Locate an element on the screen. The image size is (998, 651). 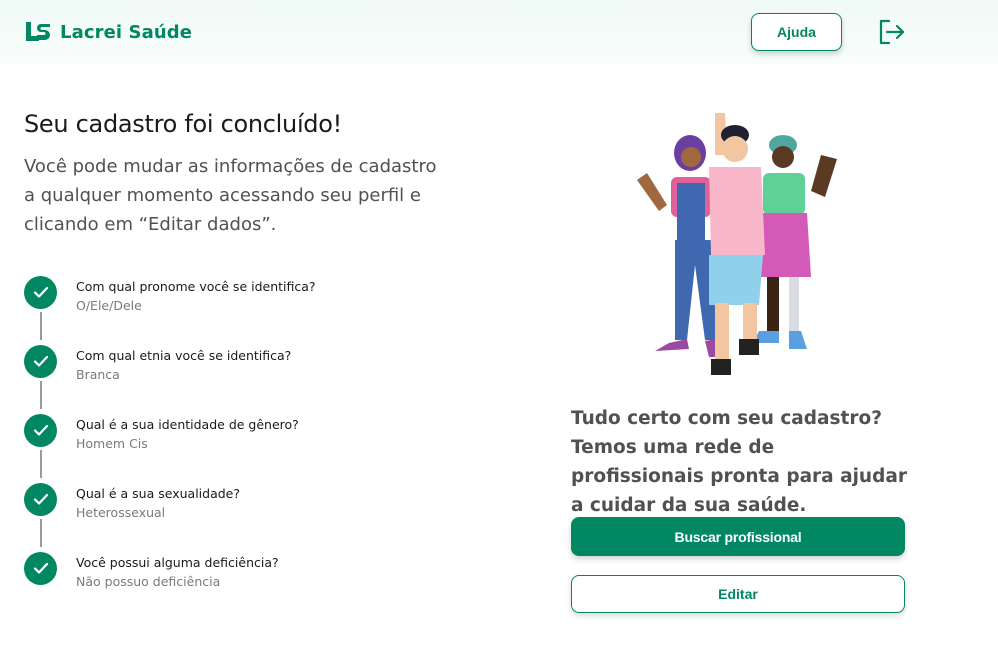
summary-answer: Não possuo deficiência is located at coordinates (148, 581).